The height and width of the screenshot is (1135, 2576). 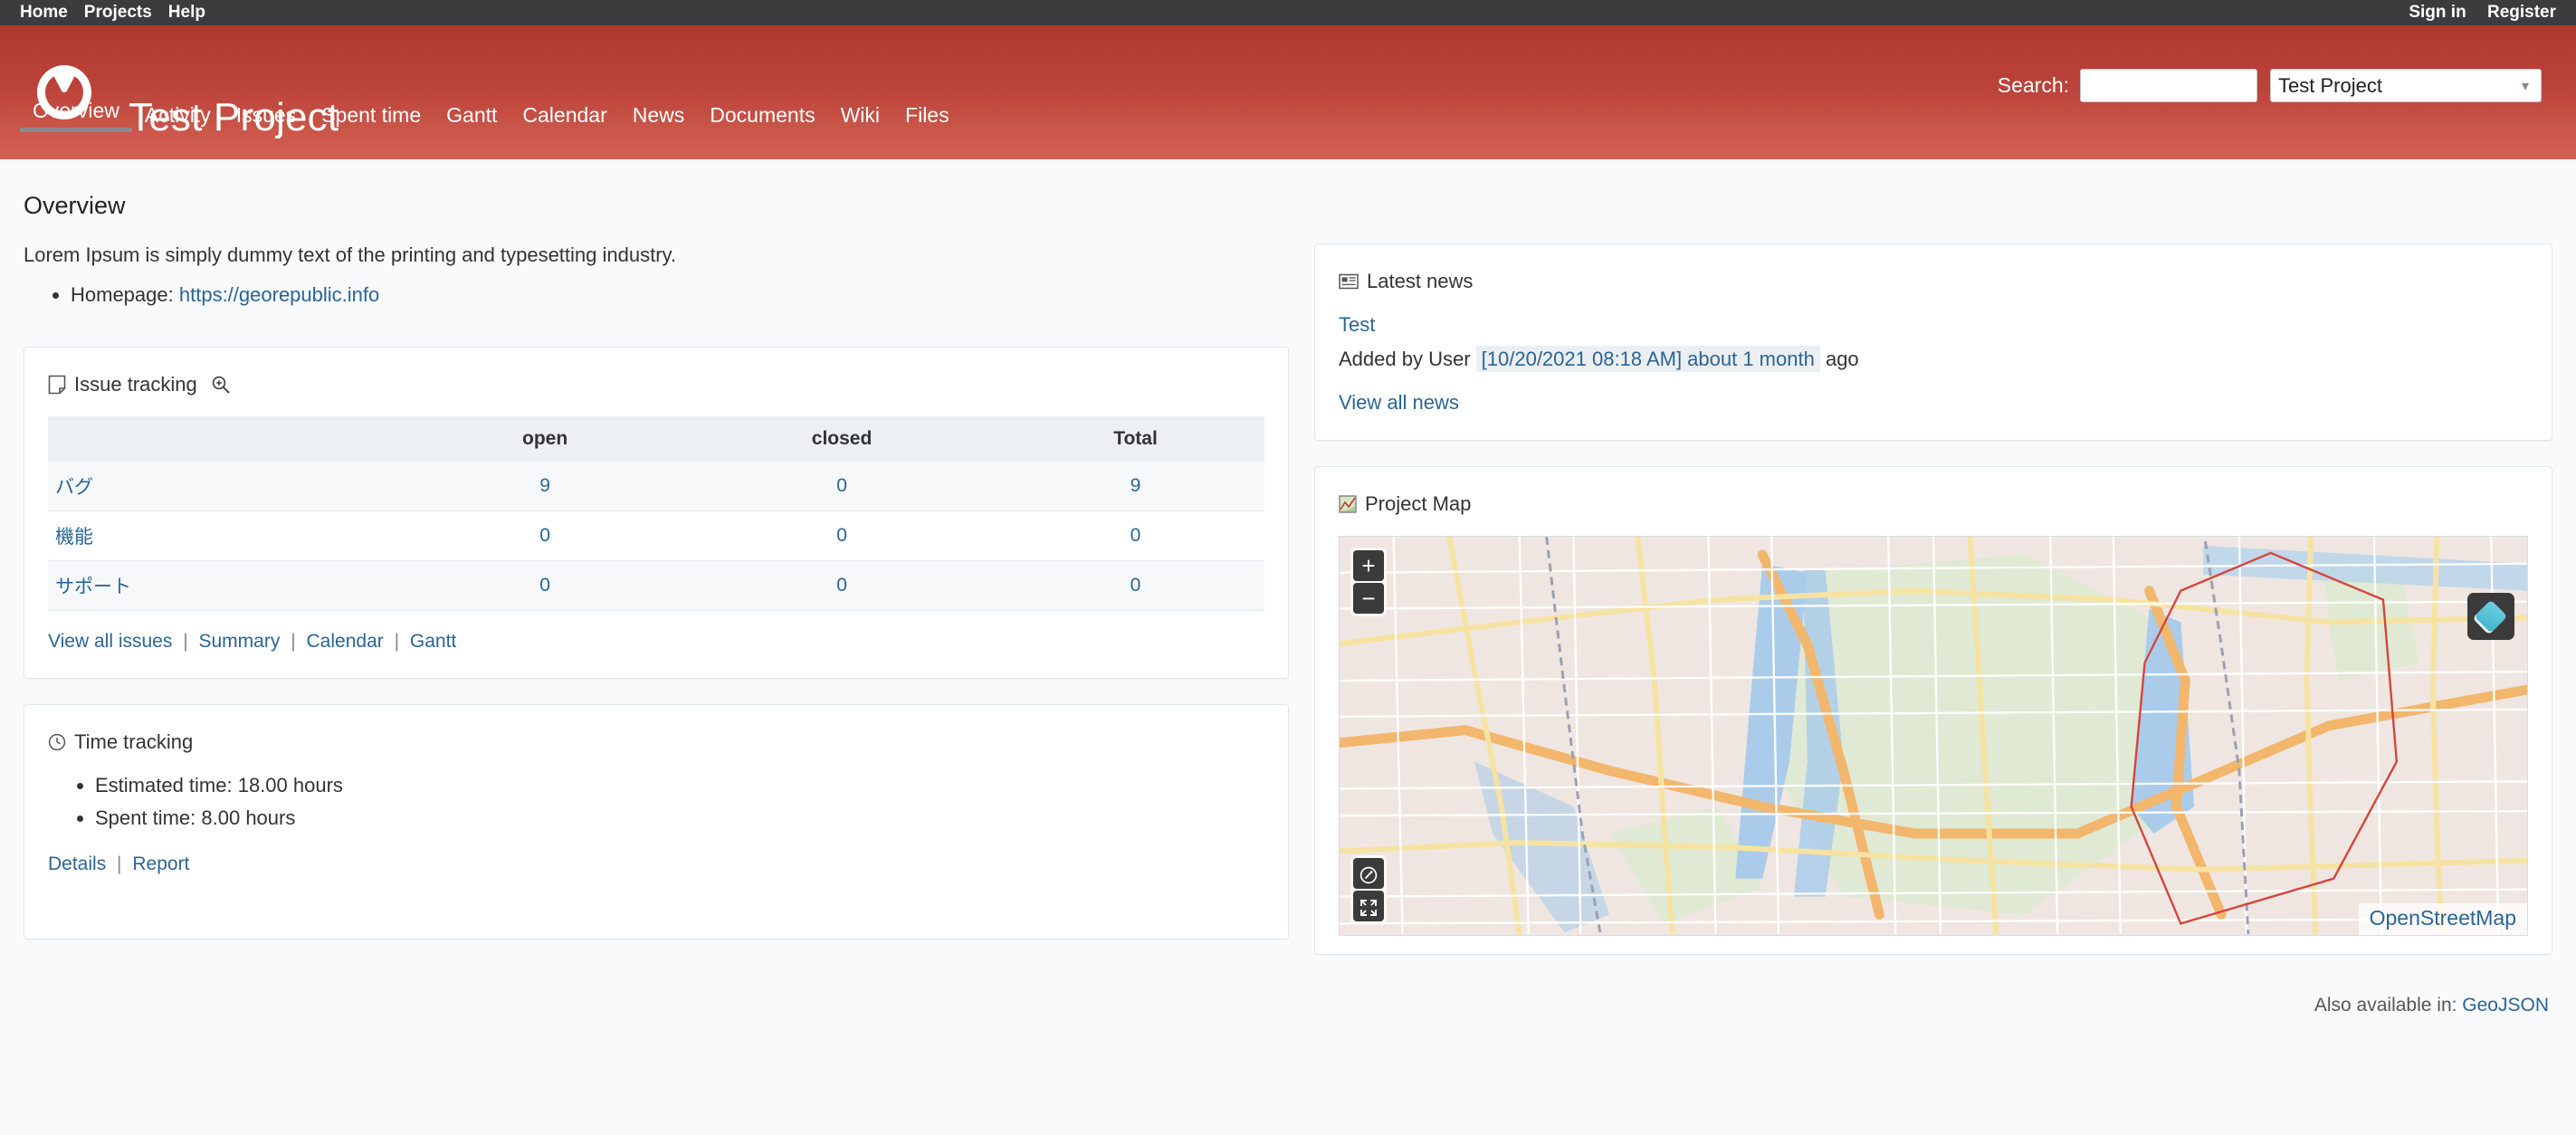 What do you see at coordinates (656, 295) in the screenshot?
I see `project-links-list: Homepage: https://georepublic.info` at bounding box center [656, 295].